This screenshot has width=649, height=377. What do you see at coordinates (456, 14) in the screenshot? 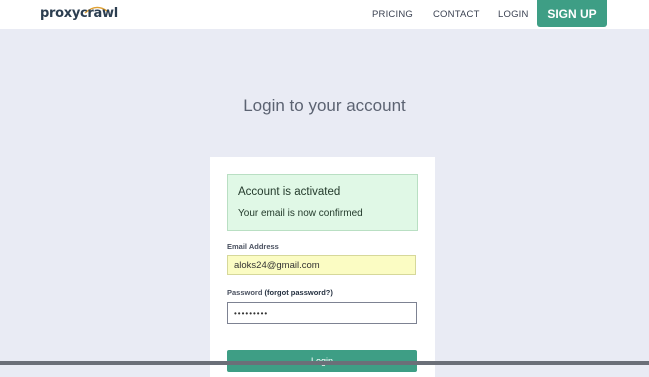
I see `nav-contact-link: CONTACT` at bounding box center [456, 14].